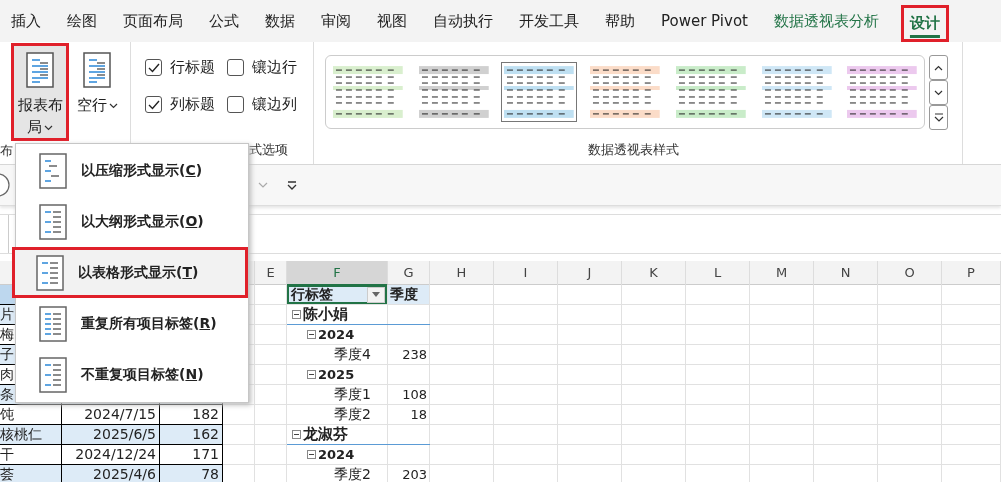 This screenshot has width=1001, height=482. I want to click on expand-more-icon, so click(938, 117).